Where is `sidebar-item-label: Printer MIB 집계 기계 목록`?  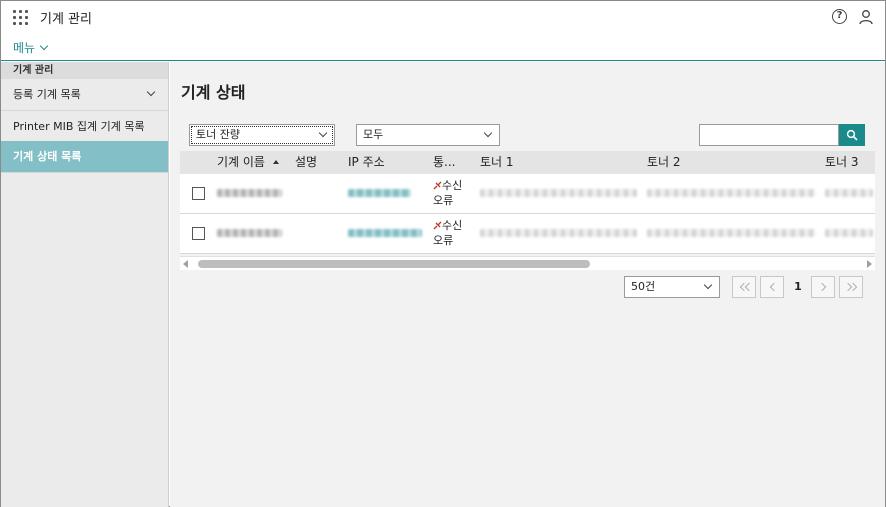
sidebar-item-label: Printer MIB 집계 기계 목록 is located at coordinates (79, 126).